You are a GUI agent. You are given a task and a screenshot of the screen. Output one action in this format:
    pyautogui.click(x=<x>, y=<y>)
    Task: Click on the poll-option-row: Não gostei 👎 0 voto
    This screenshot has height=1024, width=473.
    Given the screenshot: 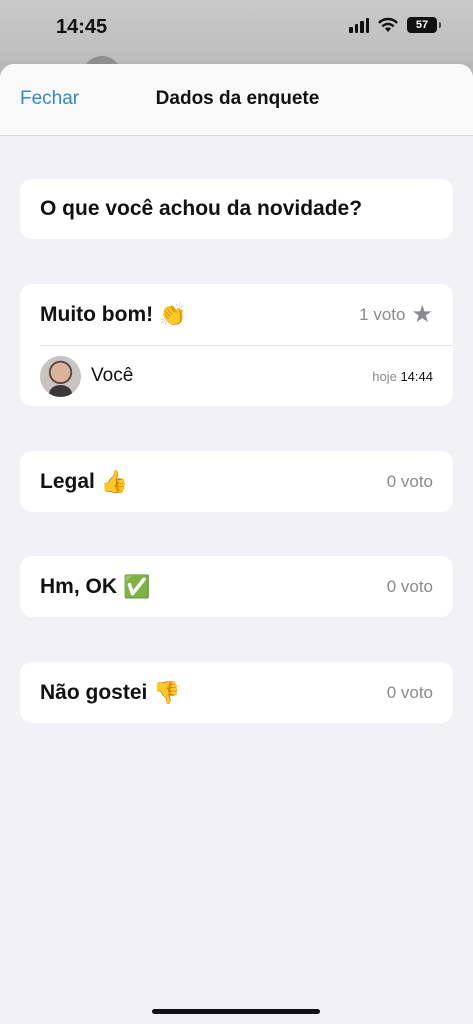 What is the action you would take?
    pyautogui.click(x=236, y=692)
    